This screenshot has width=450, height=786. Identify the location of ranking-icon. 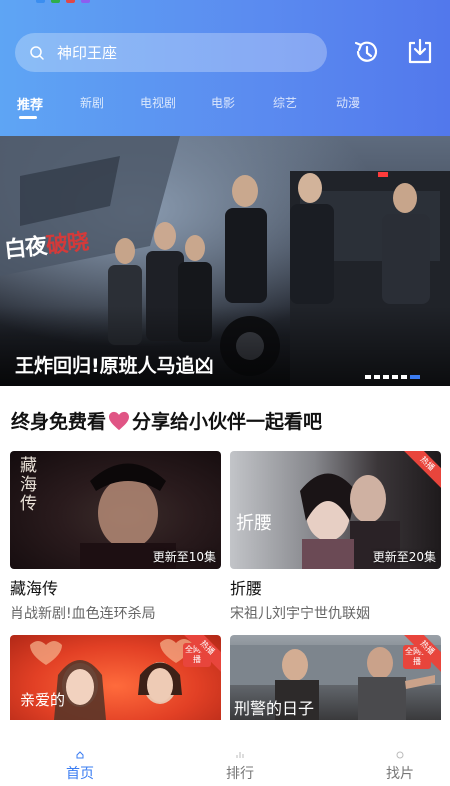
(240, 755).